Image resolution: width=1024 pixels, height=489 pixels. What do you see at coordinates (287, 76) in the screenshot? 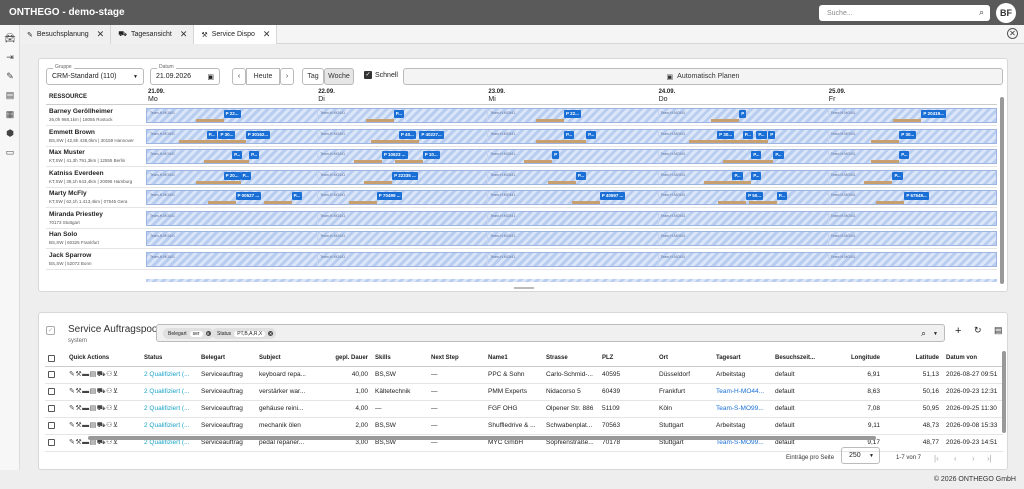
I see `next-day-button: ›` at bounding box center [287, 76].